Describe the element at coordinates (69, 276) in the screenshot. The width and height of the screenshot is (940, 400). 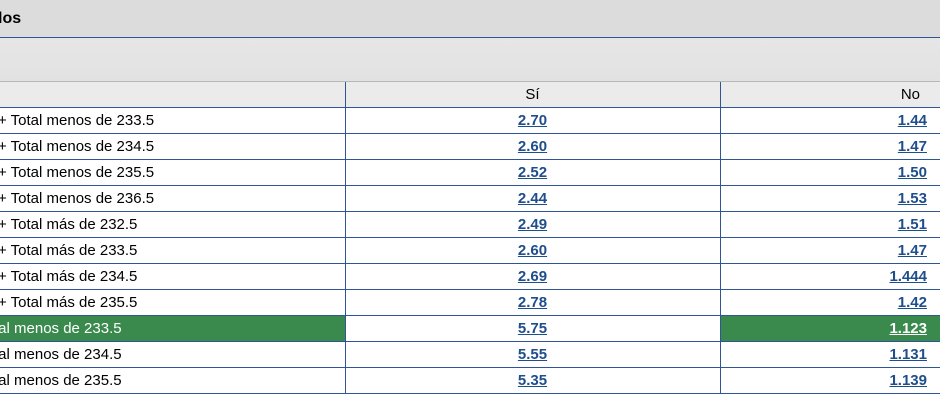
I see `market-name: + Total más de 234.5` at that location.